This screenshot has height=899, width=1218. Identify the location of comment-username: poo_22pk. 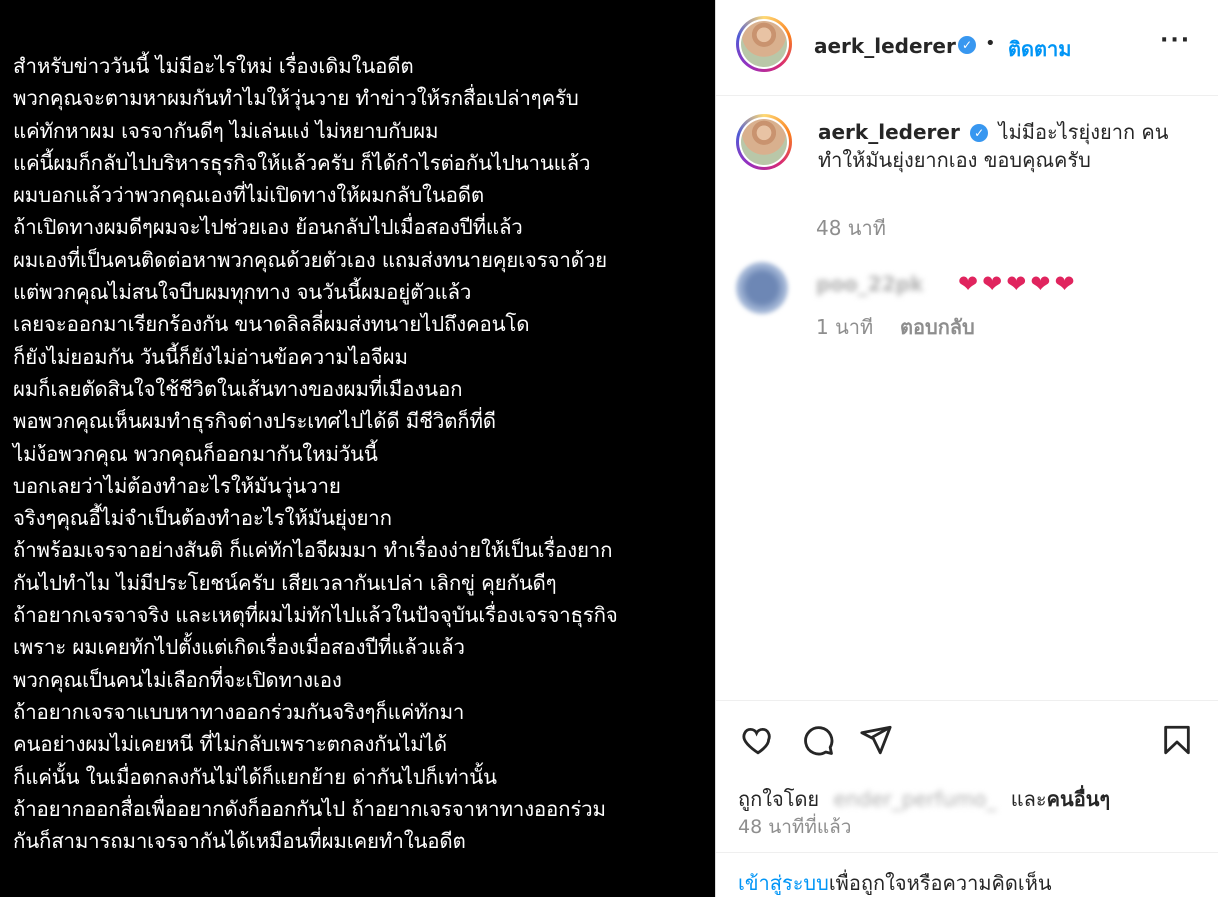
(869, 284).